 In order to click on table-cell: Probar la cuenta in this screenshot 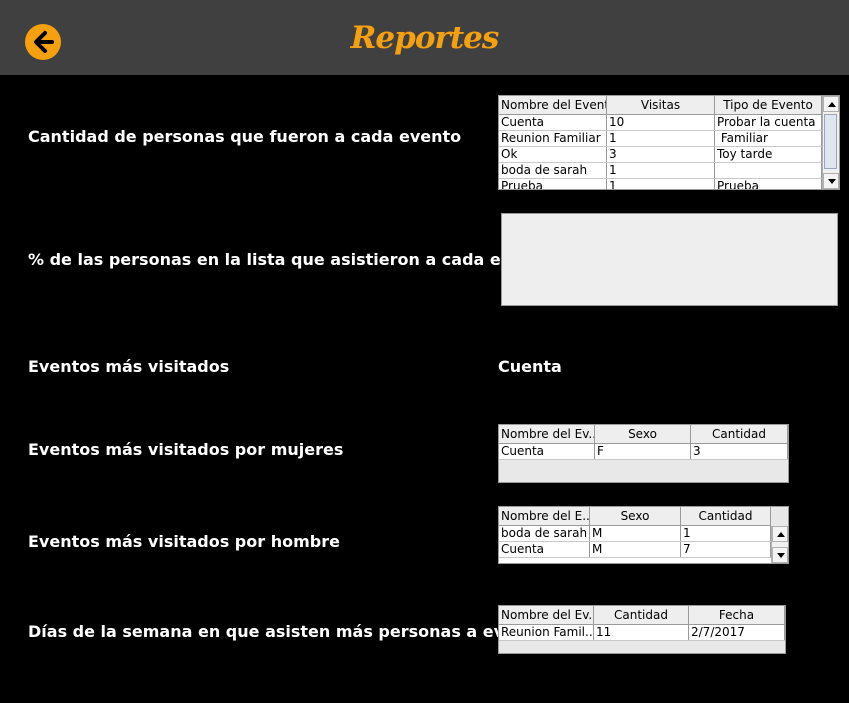, I will do `click(768, 122)`.